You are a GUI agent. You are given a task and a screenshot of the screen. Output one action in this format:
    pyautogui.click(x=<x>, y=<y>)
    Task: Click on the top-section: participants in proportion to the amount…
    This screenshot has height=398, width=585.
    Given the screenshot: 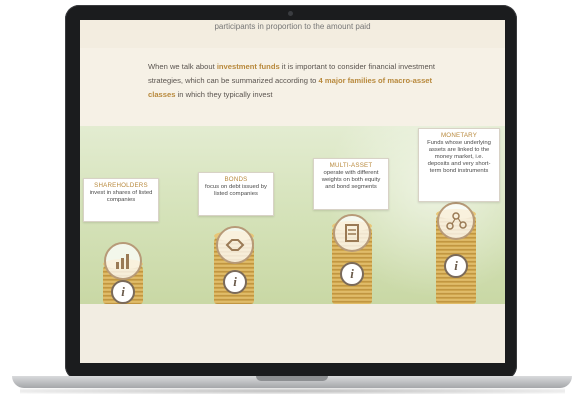 What is the action you would take?
    pyautogui.click(x=292, y=34)
    